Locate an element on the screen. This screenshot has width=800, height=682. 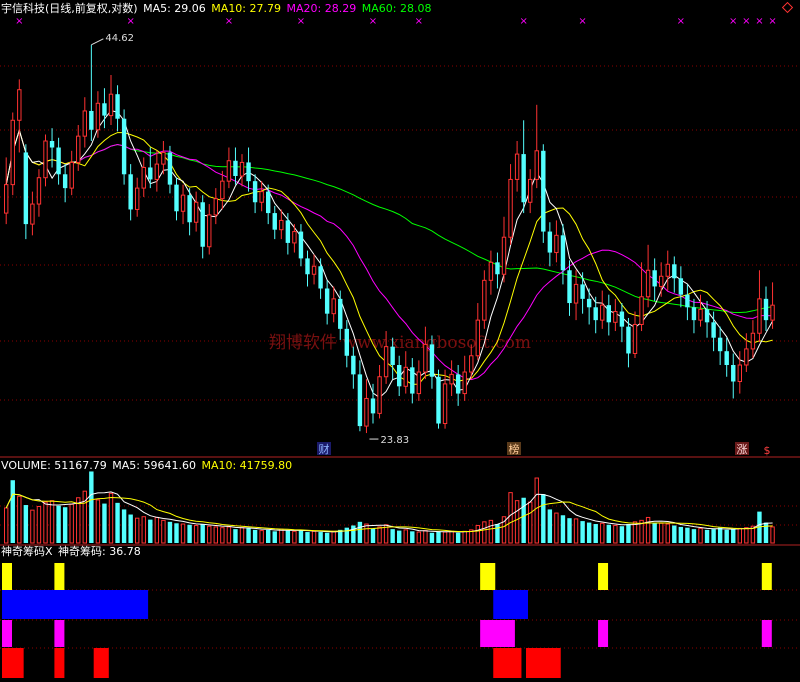
event-marker-cai: 财 is located at coordinates (324, 449).